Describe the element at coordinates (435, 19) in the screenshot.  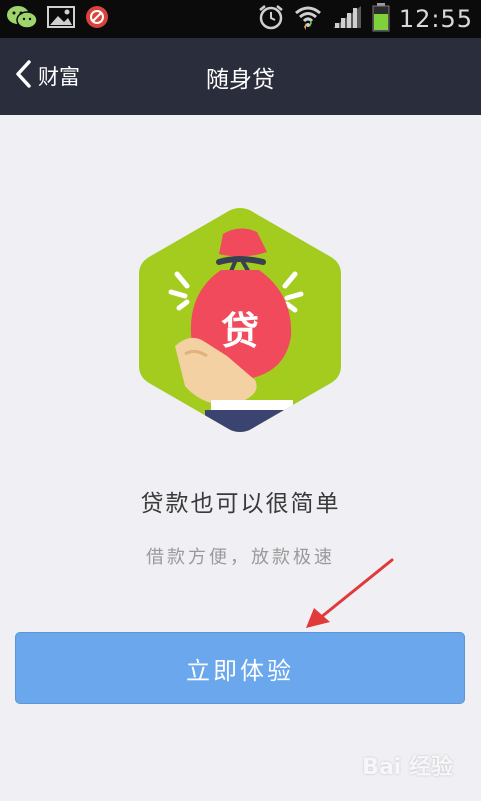
I see `status-time: 12:55` at that location.